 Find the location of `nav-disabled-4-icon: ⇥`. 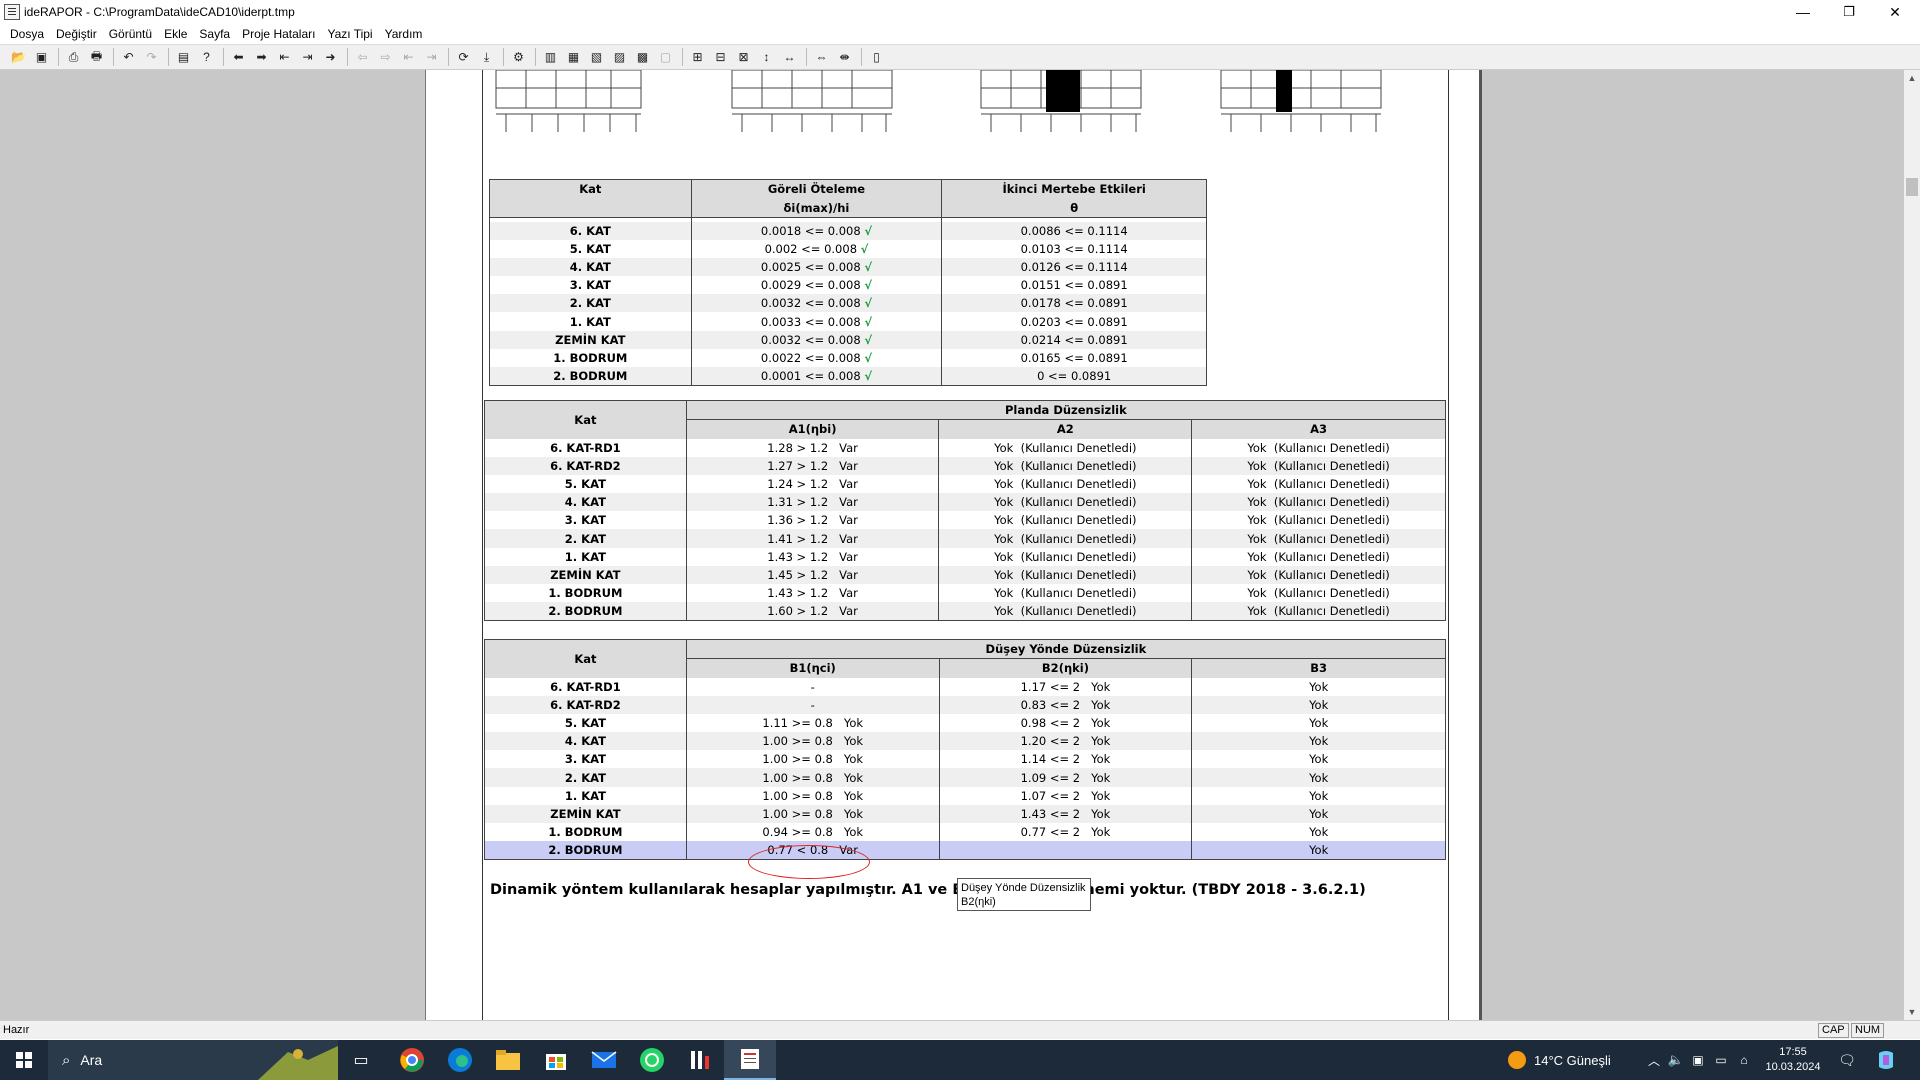

nav-disabled-4-icon: ⇥ is located at coordinates (431, 57).